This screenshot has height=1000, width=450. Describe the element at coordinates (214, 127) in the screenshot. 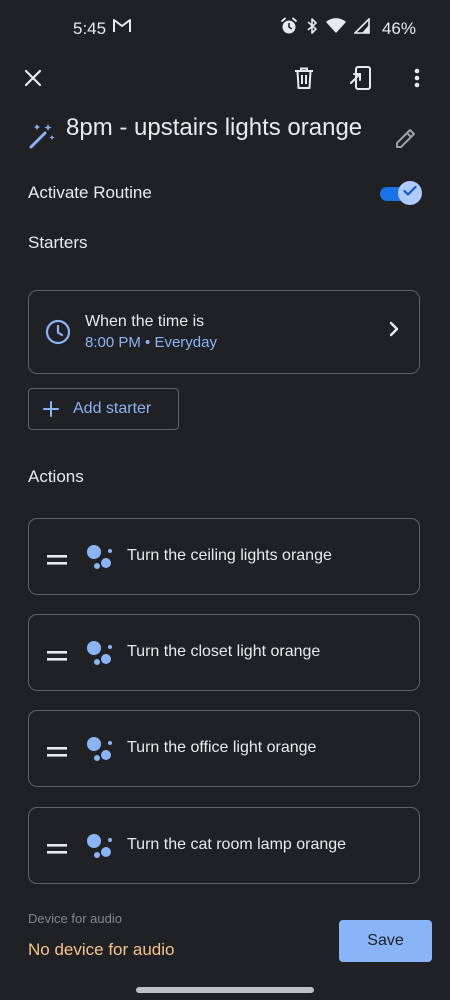

I see `routine-title: 8pm - upstairs lights orange` at that location.